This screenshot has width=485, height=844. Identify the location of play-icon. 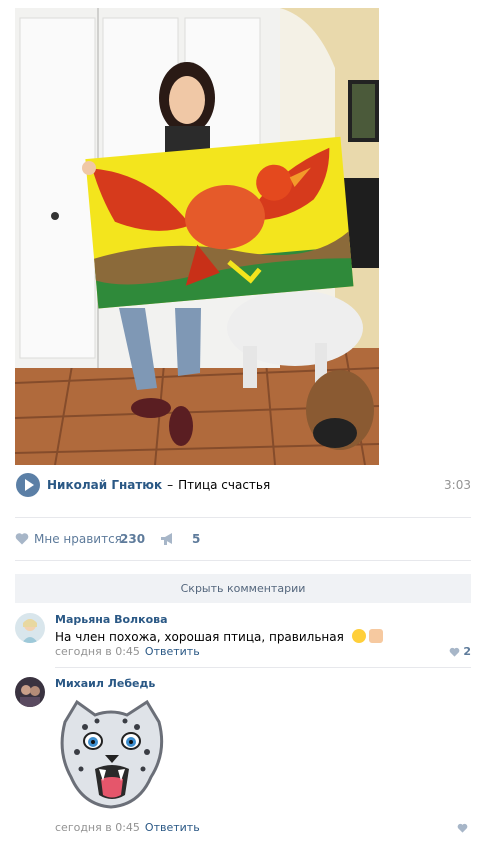
(28, 485).